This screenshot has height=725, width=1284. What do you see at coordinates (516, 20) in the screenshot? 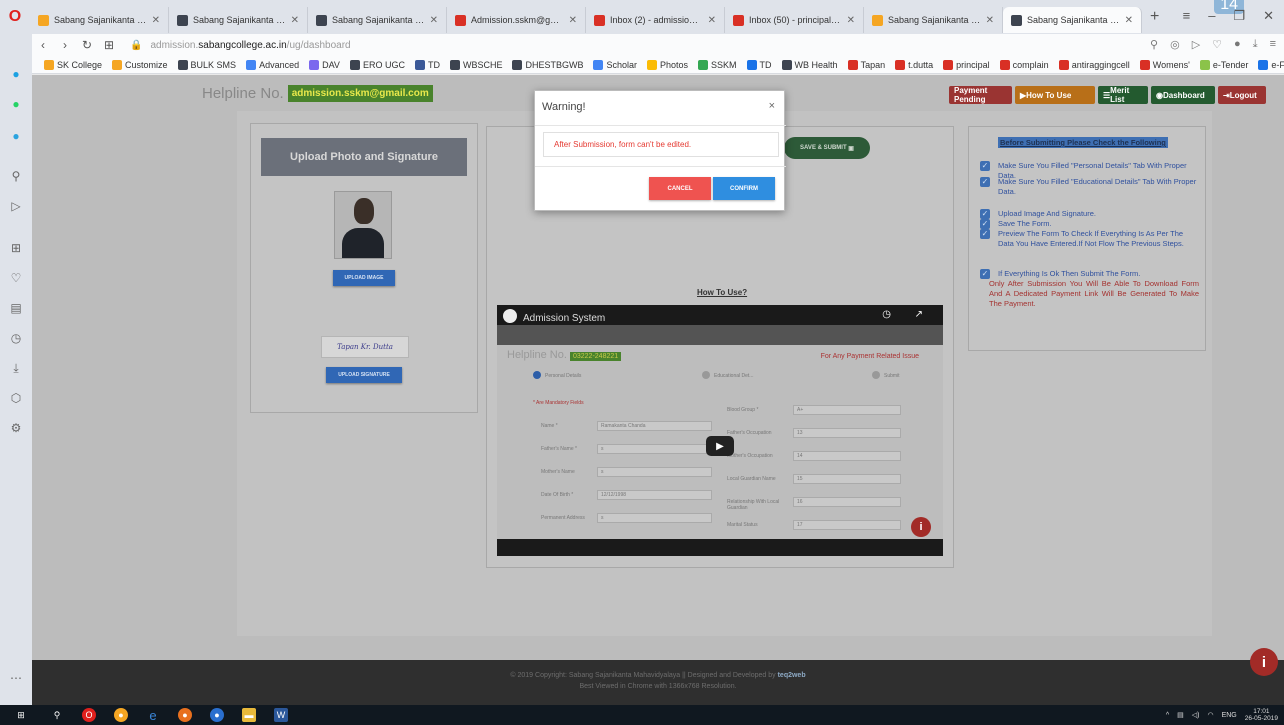
I see `browser-tab: Admission.sskm@gmail.co ✕` at bounding box center [516, 20].